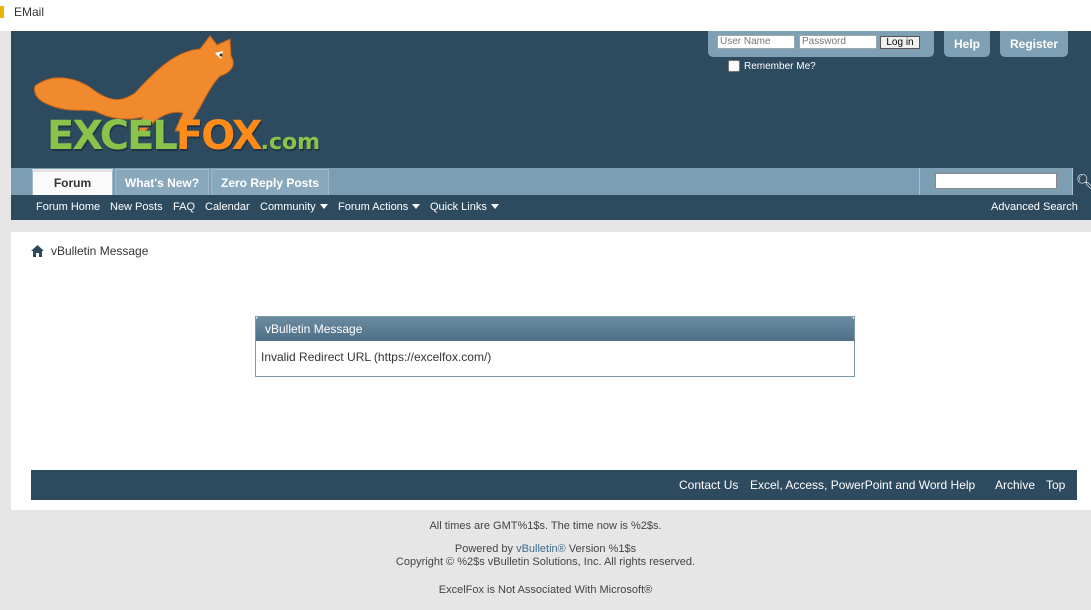 This screenshot has width=1091, height=610. Describe the element at coordinates (136, 207) in the screenshot. I see `nav-new-posts: New Posts` at that location.